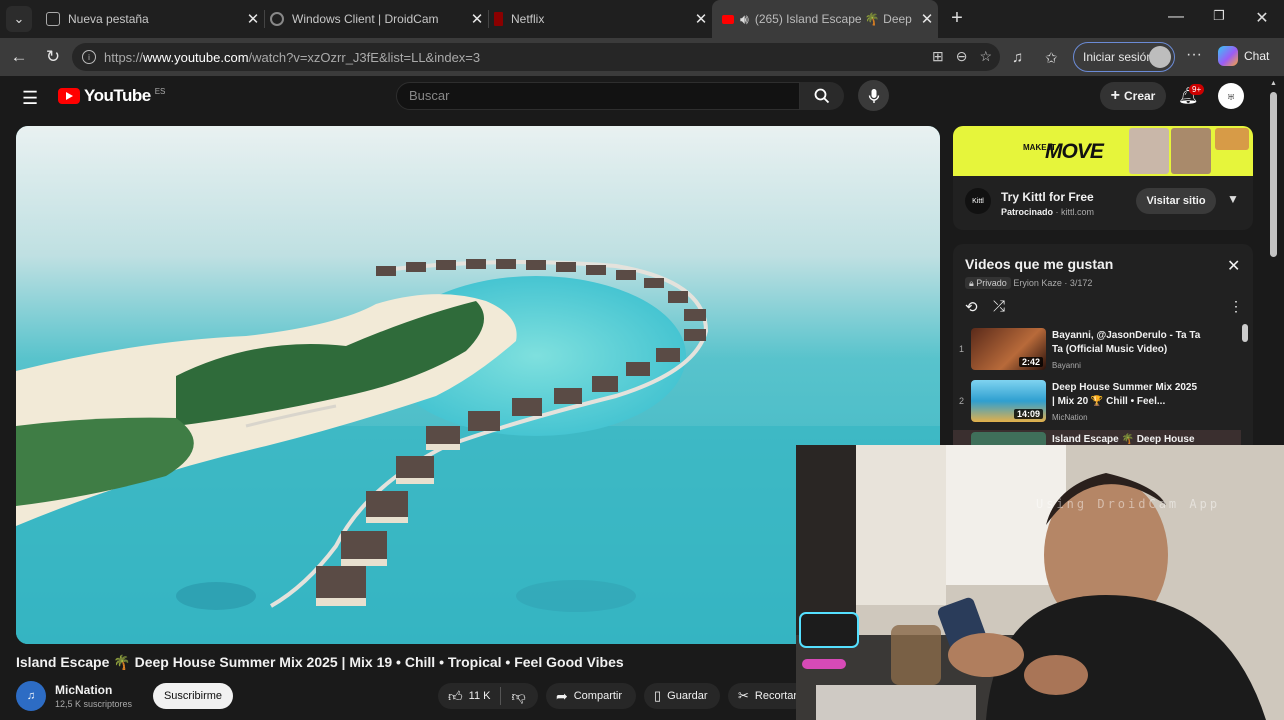  Describe the element at coordinates (53, 19) in the screenshot. I see `document-icon` at that location.